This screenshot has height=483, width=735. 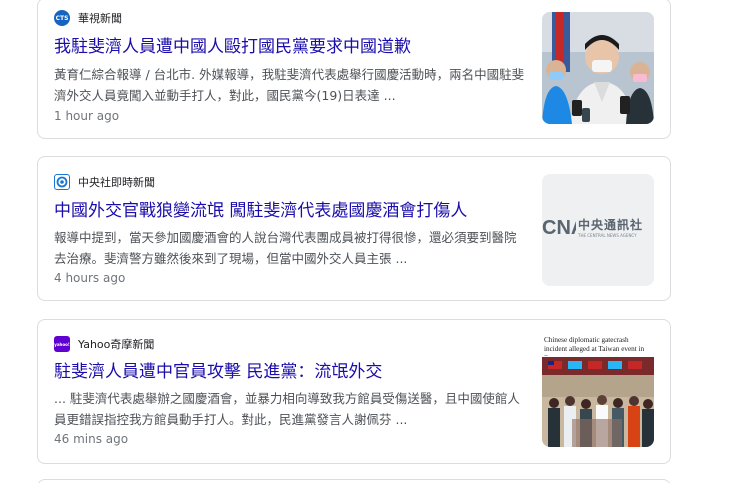 I want to click on news-timestamp: 46 mins ago, so click(x=91, y=439).